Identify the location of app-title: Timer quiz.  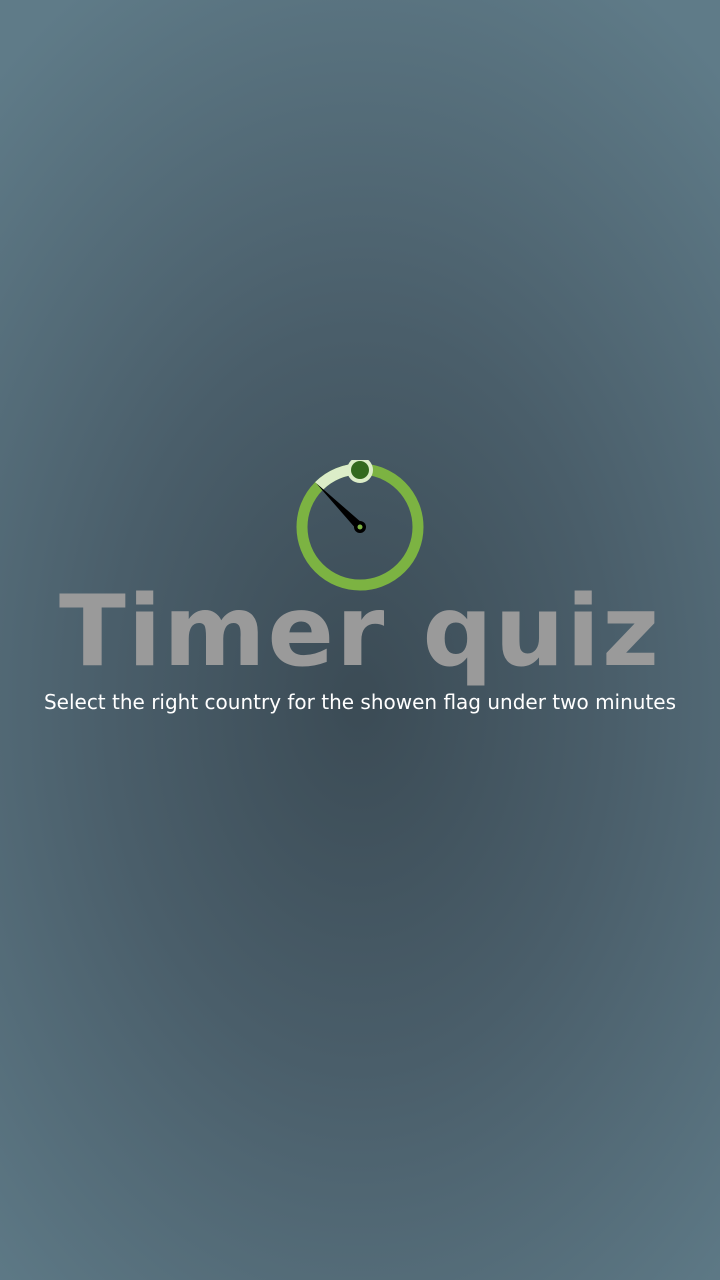
(360, 632).